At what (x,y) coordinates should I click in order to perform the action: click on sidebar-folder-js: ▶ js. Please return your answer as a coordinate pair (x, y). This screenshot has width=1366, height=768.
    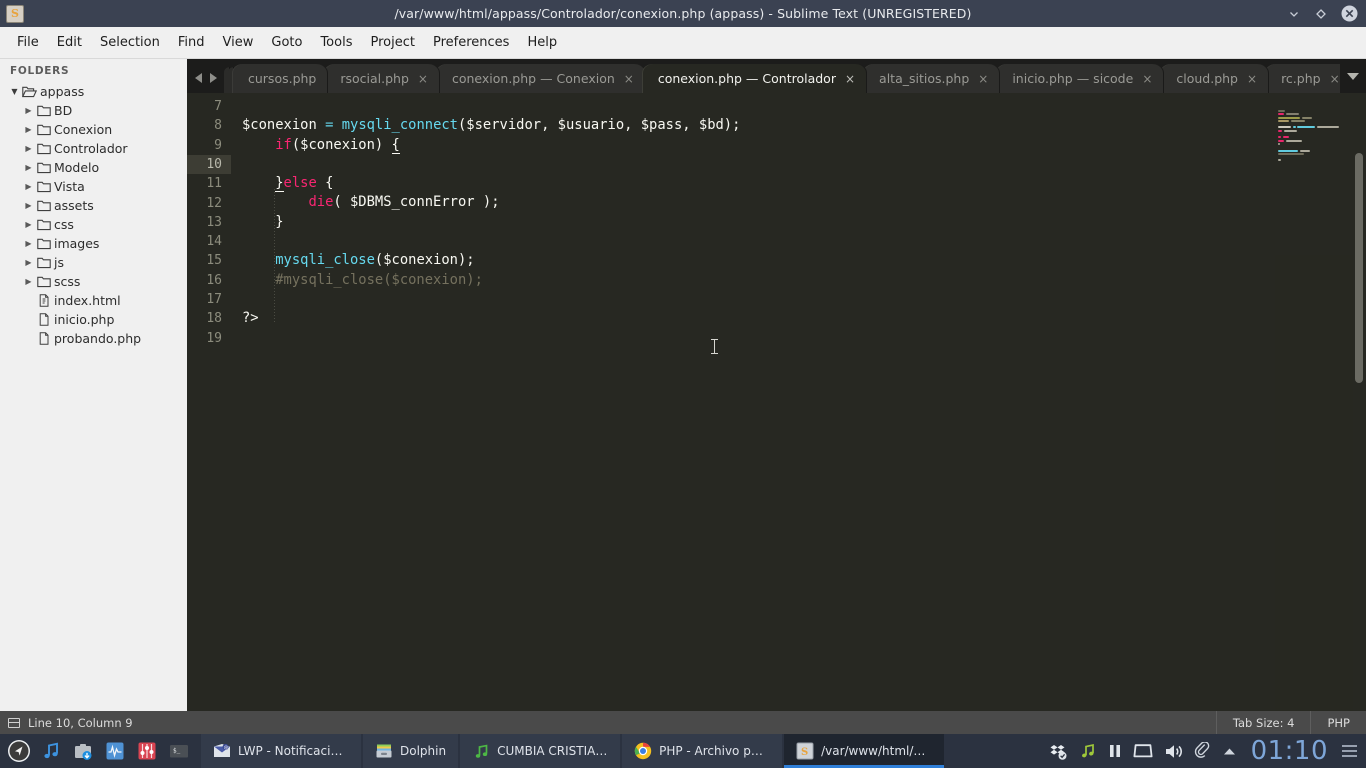
    Looking at the image, I should click on (93, 262).